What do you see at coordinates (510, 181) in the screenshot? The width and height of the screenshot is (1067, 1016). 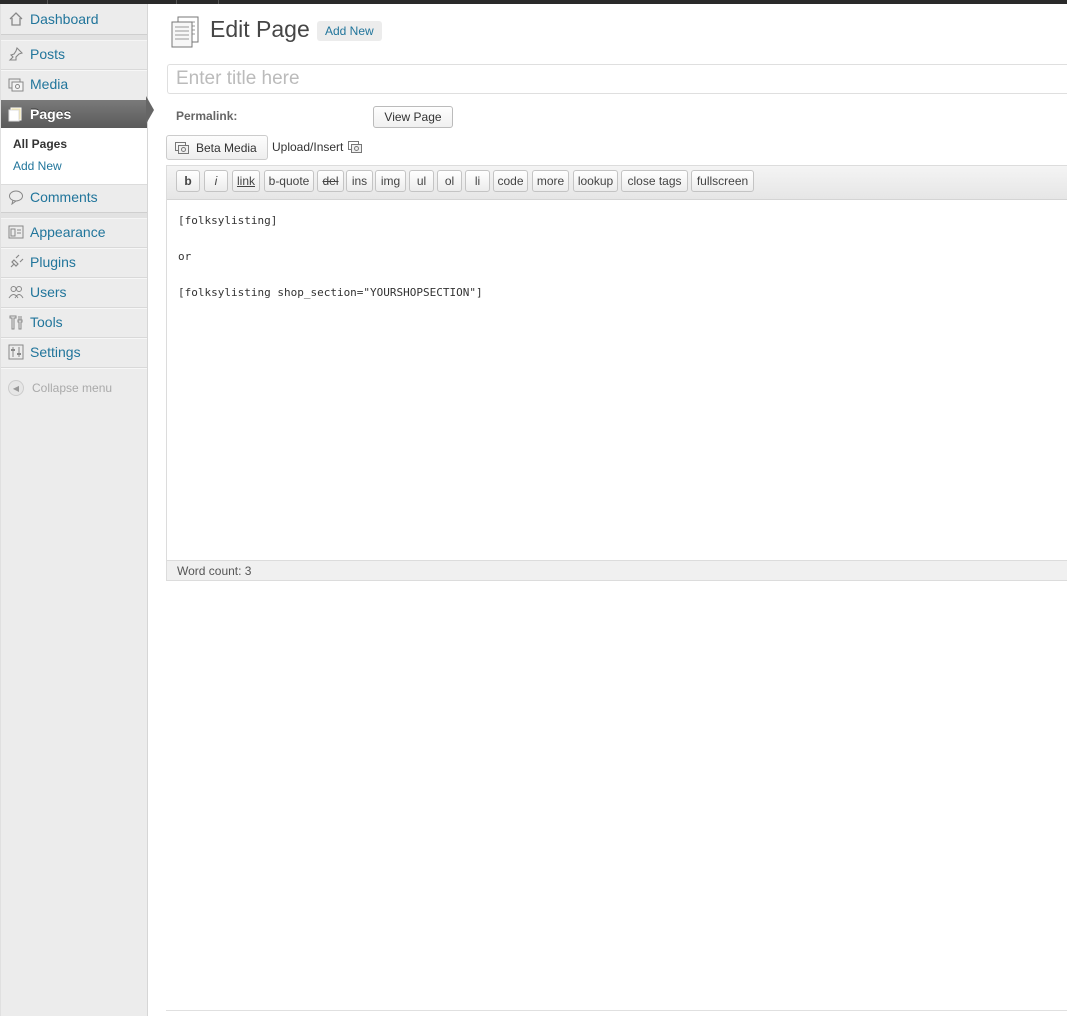 I see `qt-code-button: code` at bounding box center [510, 181].